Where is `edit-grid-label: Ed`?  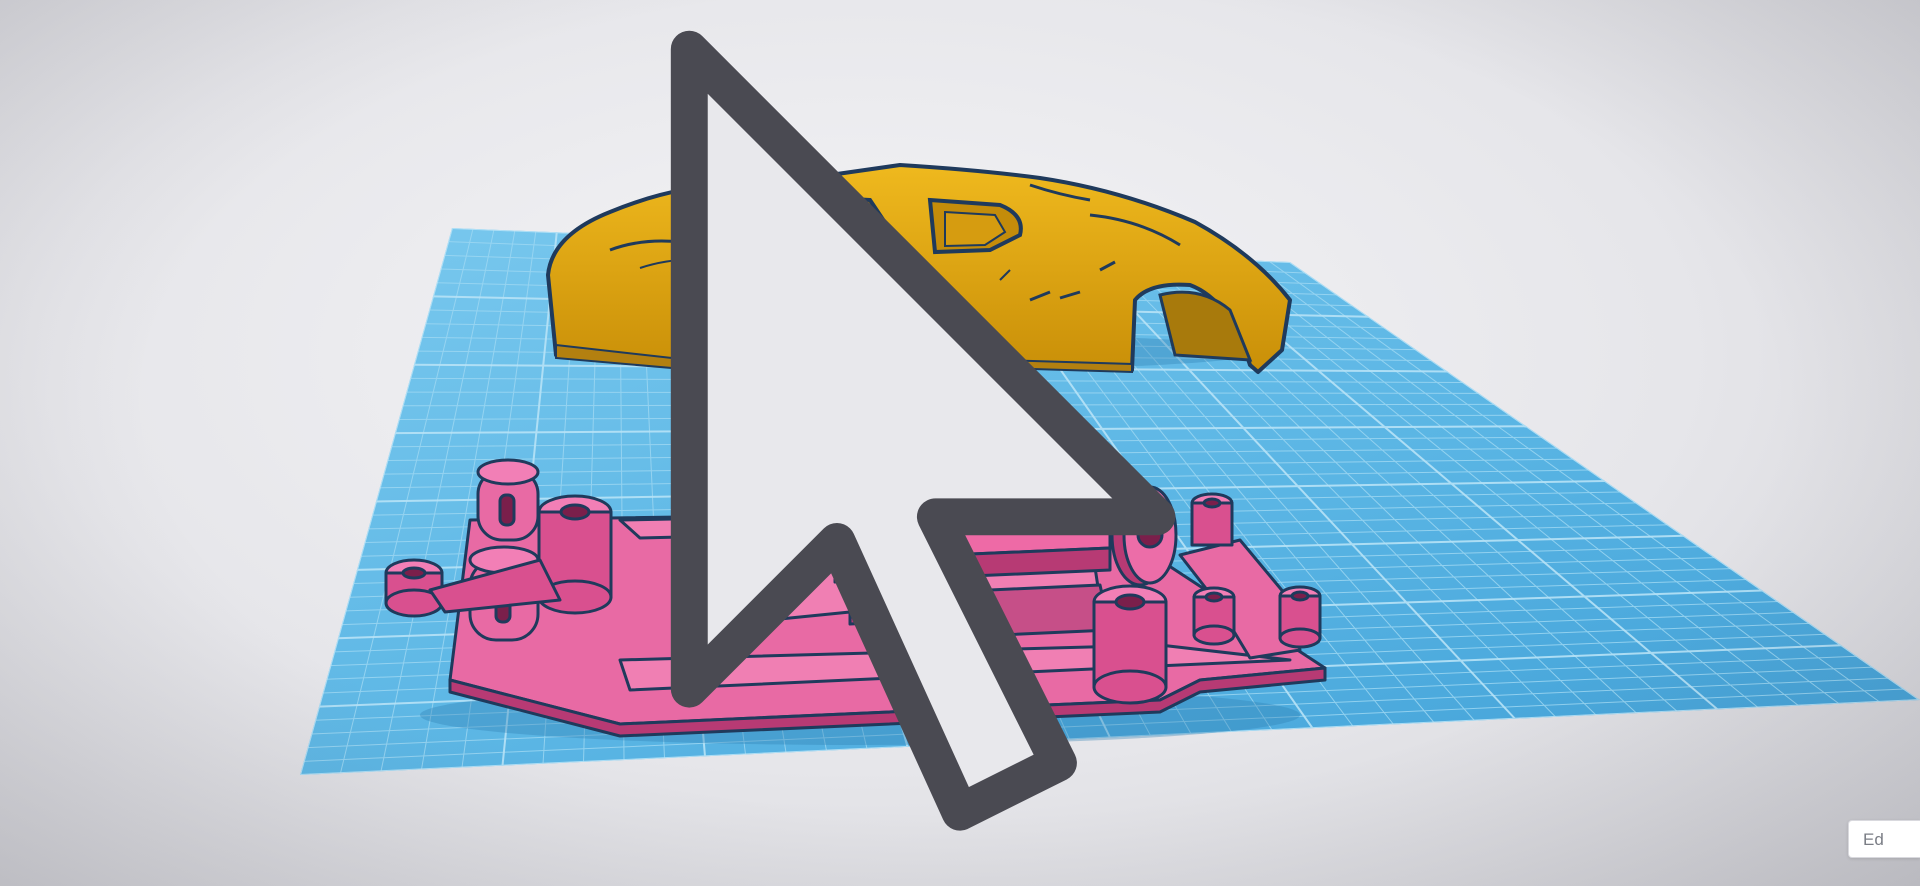 edit-grid-label: Ed is located at coordinates (1873, 839).